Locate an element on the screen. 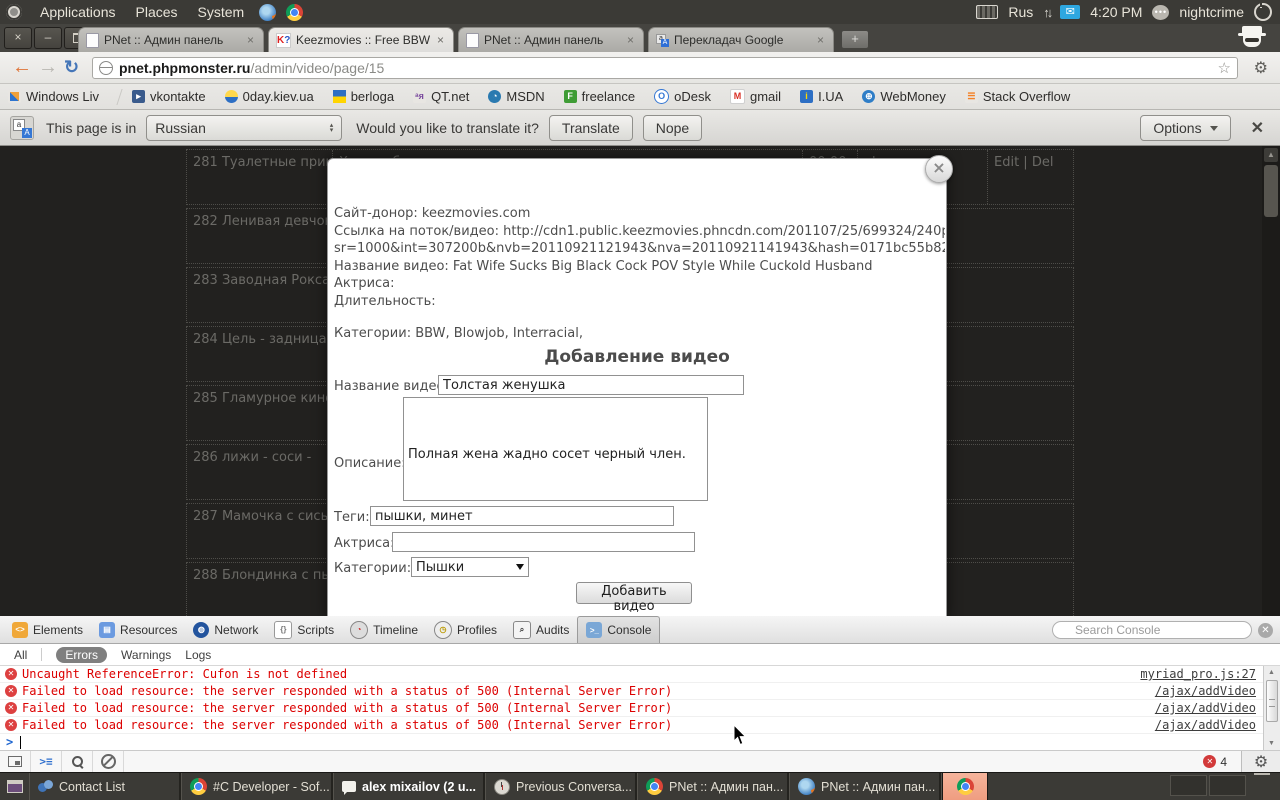 The image size is (1280, 800). devtools-tab-audits: ⌕ Audits is located at coordinates (541, 629).